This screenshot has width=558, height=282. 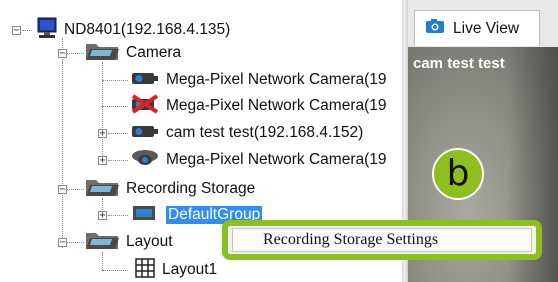 I want to click on tree-node-layout-item: Layout1, so click(x=174, y=269).